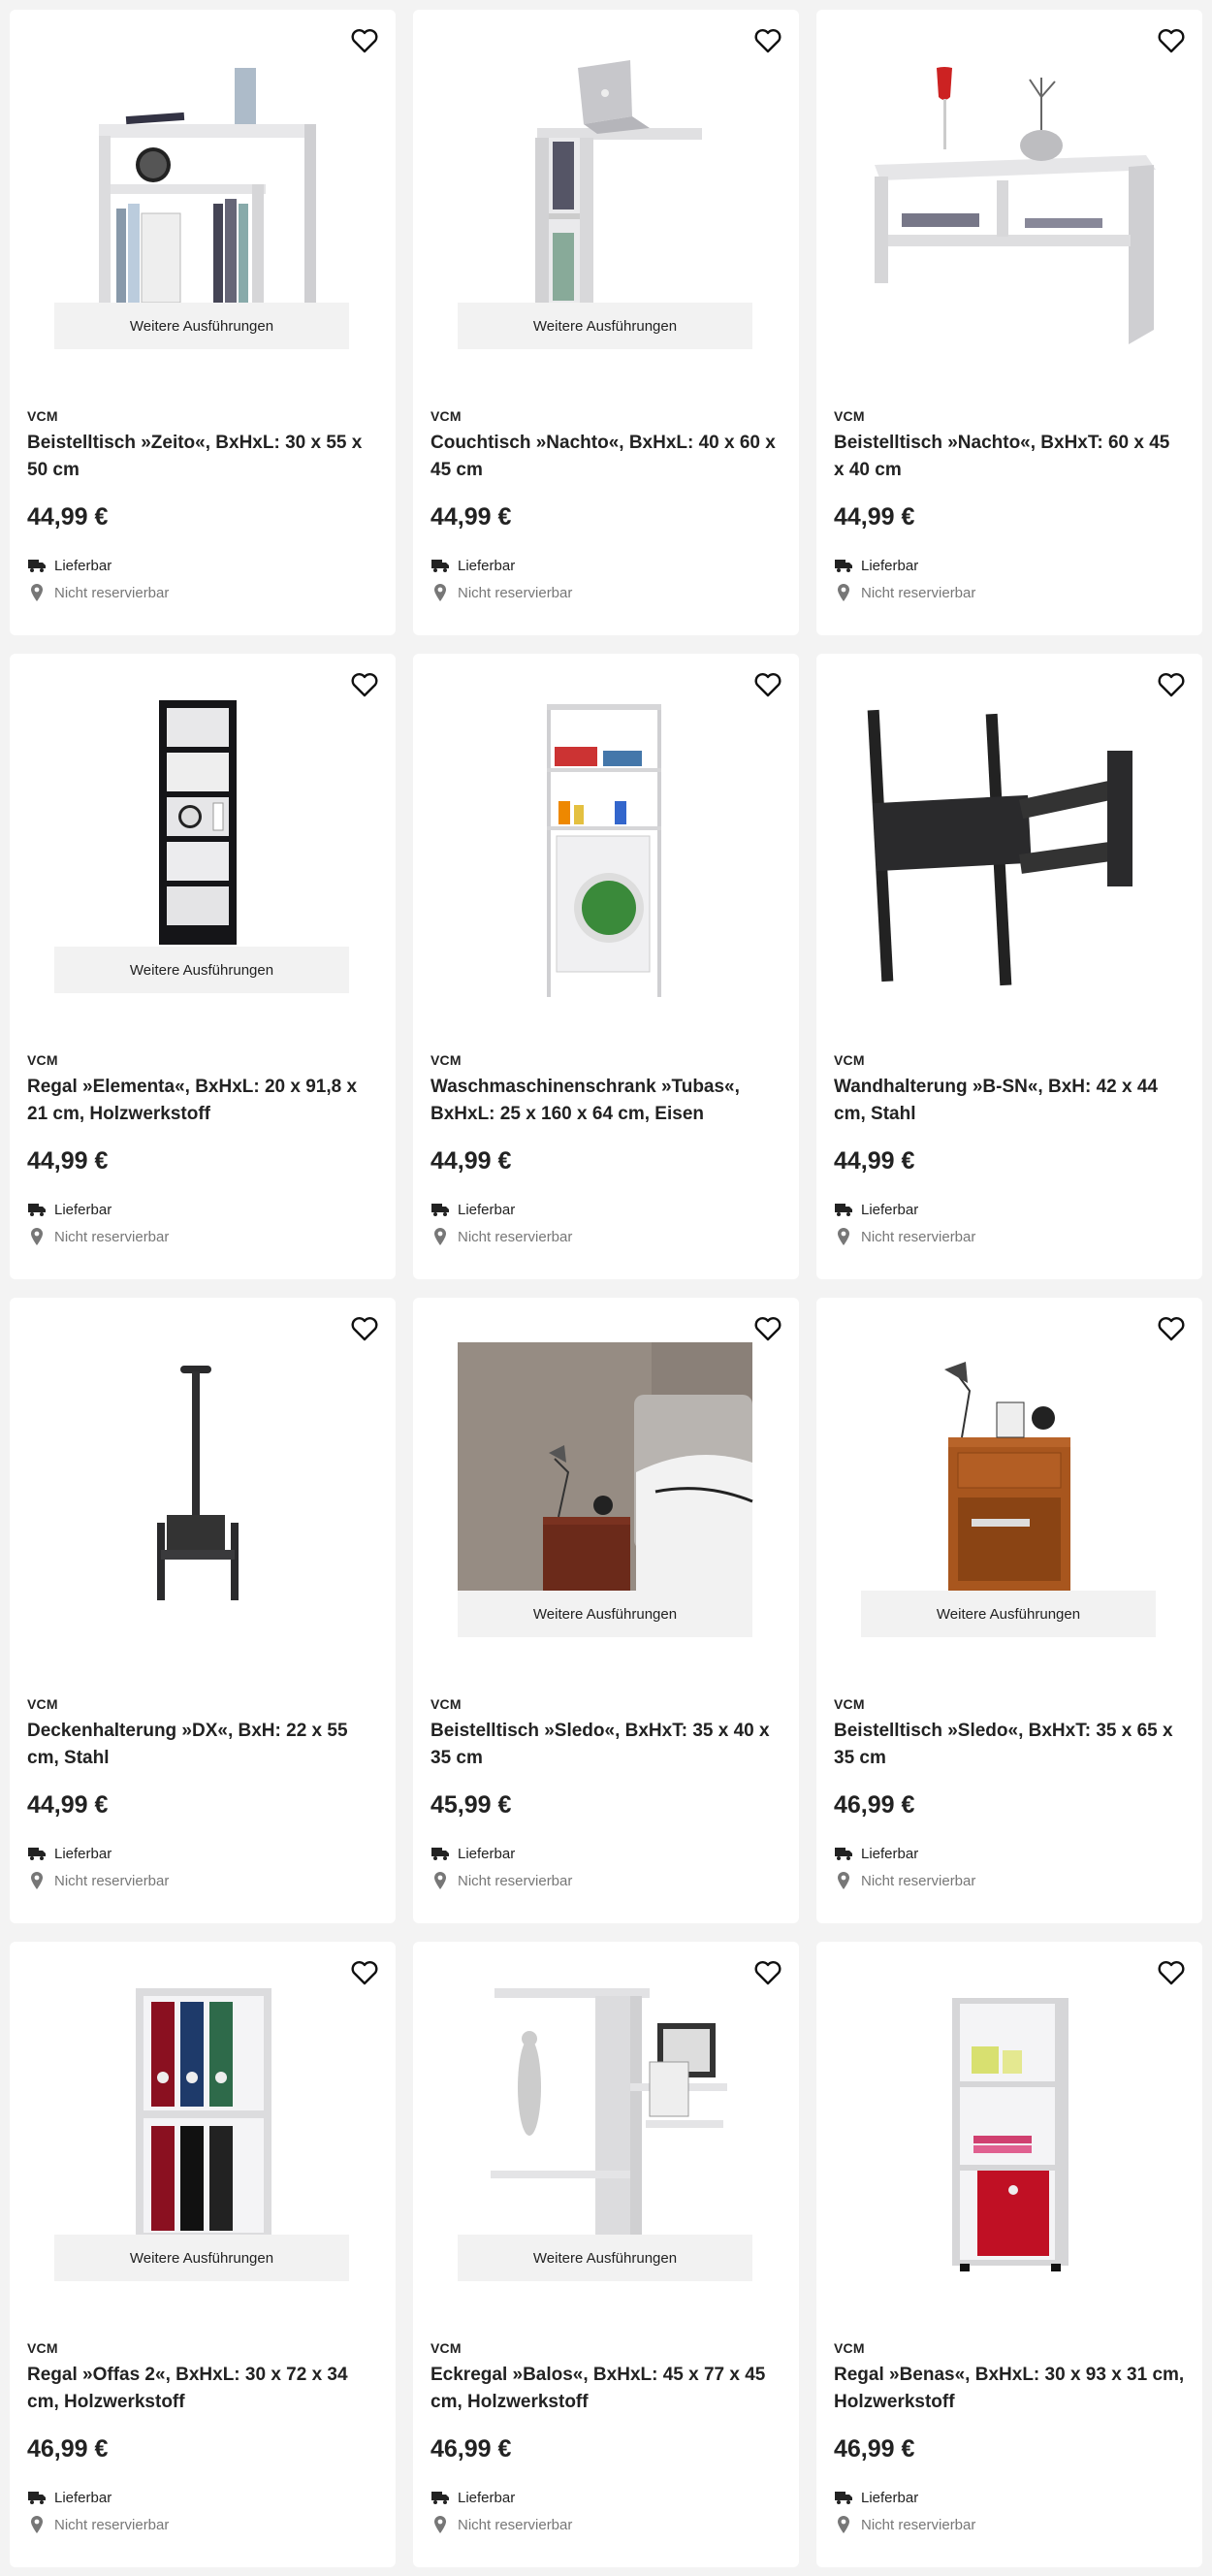  Describe the element at coordinates (1009, 848) in the screenshot. I see `product-image-wall-mount-bsn` at that location.